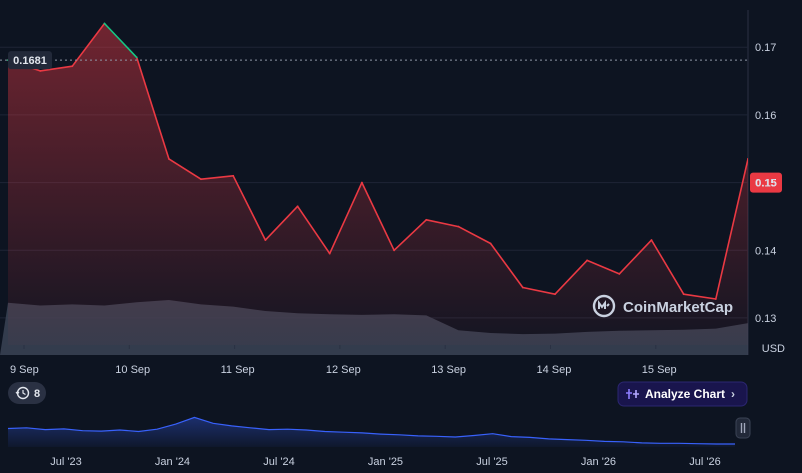  Describe the element at coordinates (491, 462) in the screenshot. I see `navigator-label: Jul '25` at that location.